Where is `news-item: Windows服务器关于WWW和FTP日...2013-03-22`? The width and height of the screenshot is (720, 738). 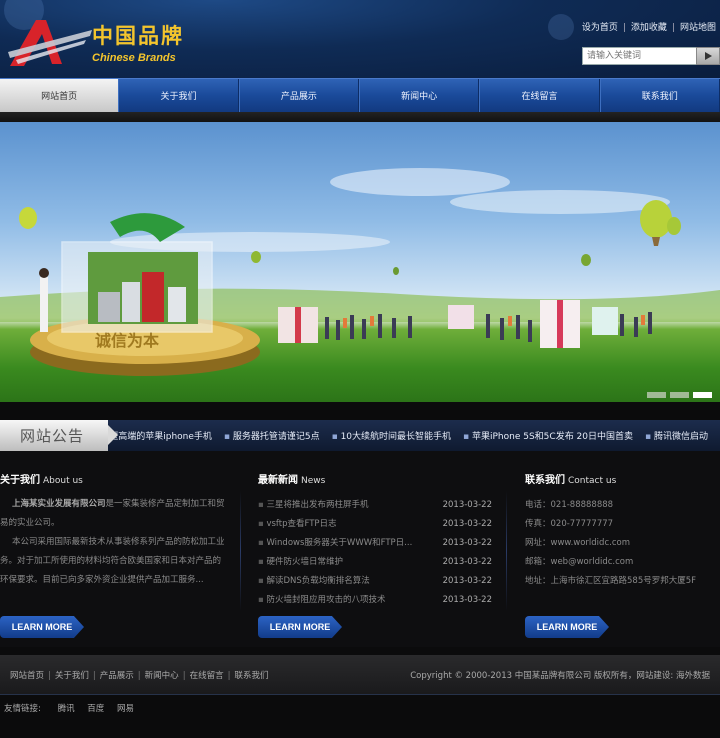 news-item: Windows服务器关于WWW和FTP日...2013-03-22 is located at coordinates (375, 543).